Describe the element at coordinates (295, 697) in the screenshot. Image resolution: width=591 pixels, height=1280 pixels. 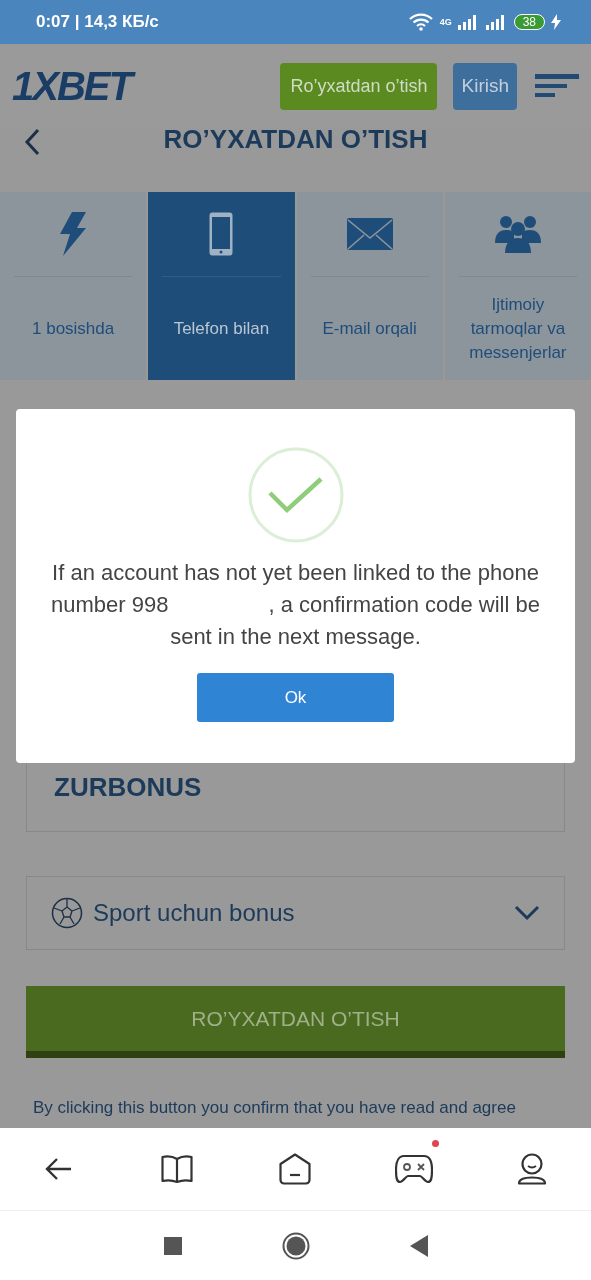
I see `ok-button: Ok` at that location.